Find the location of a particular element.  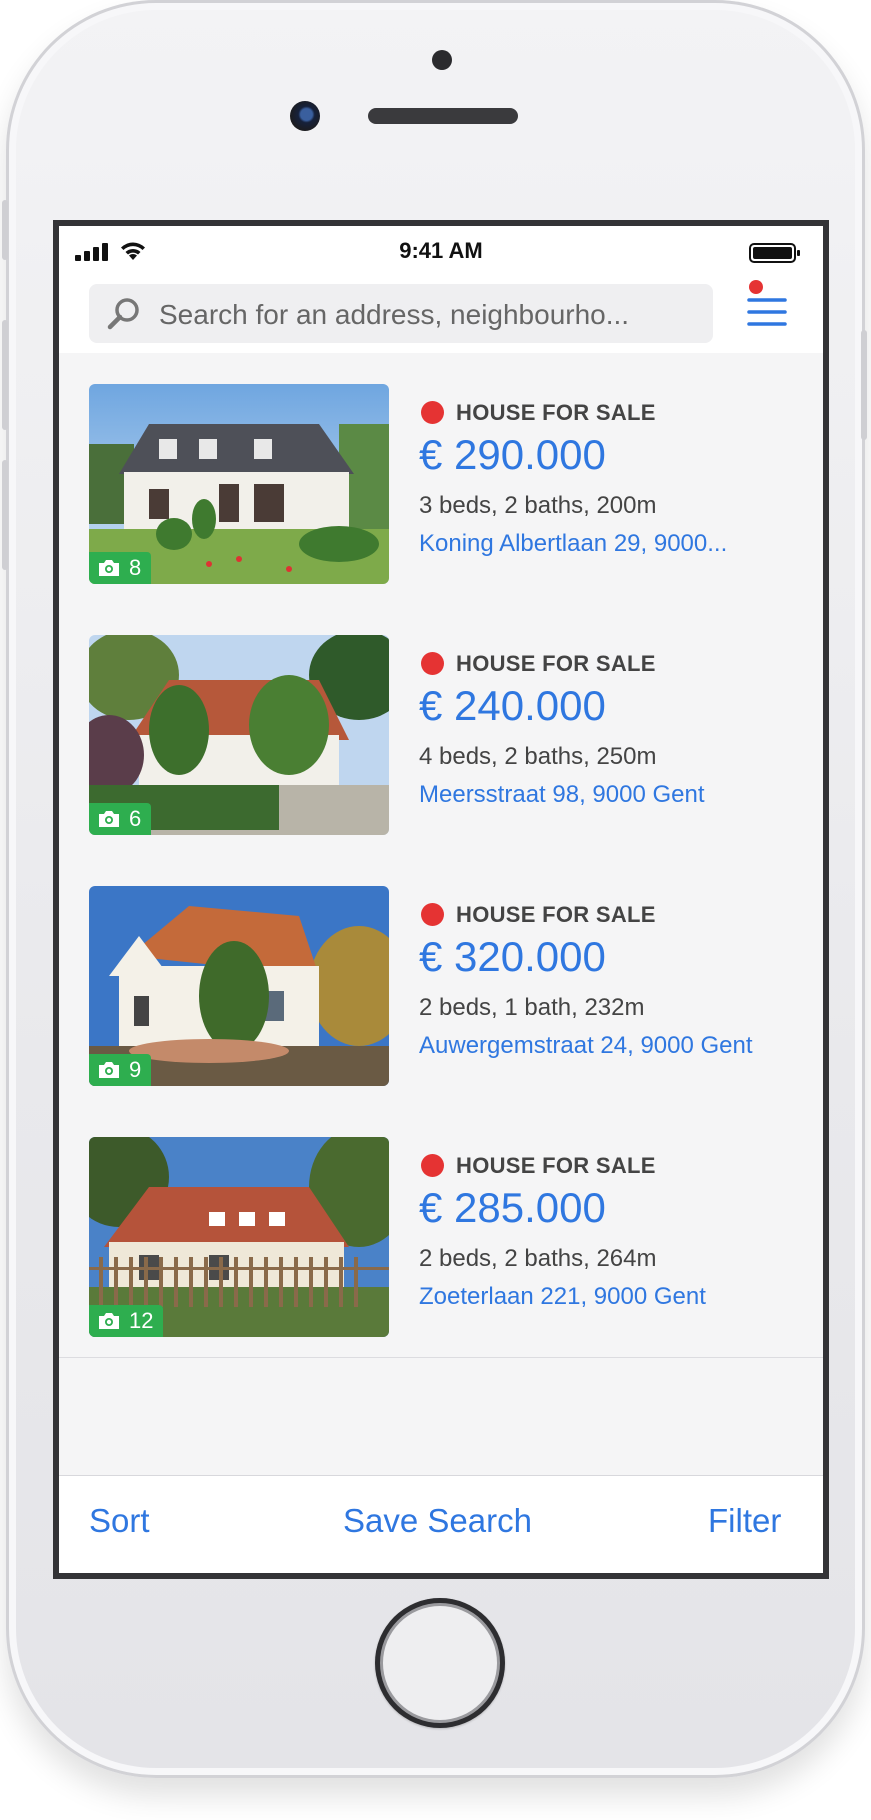

front-camera is located at coordinates (305, 116).